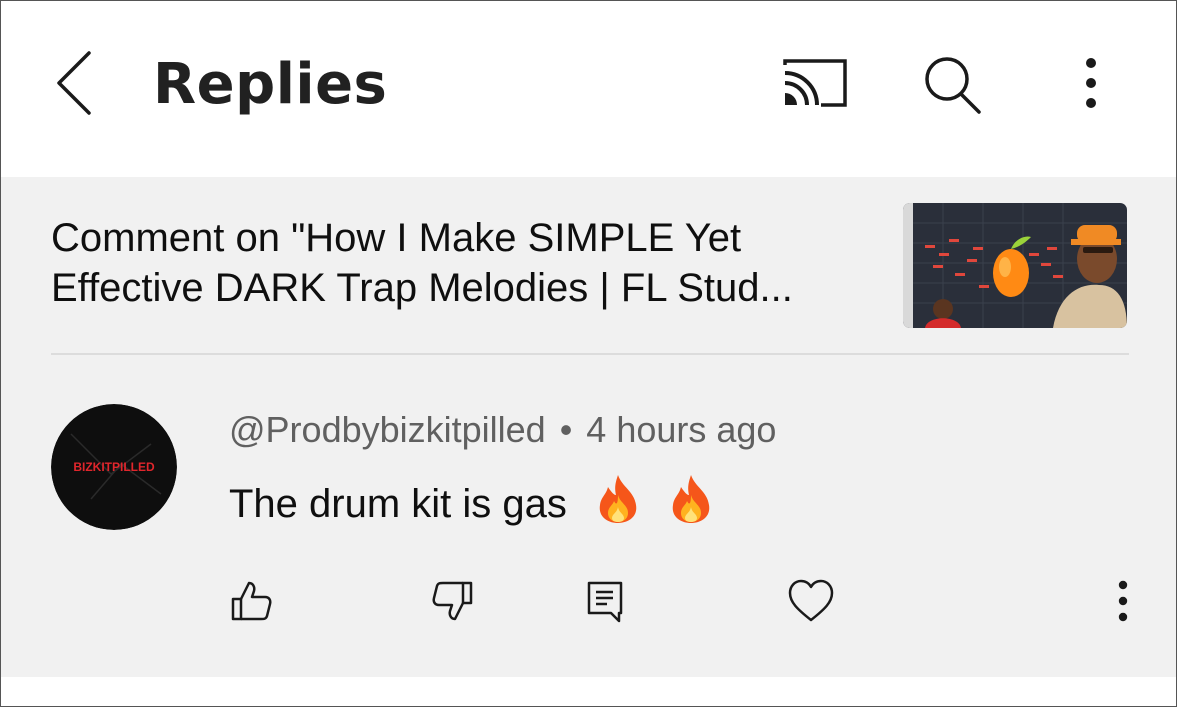  I want to click on thumbs-up-icon, so click(251, 601).